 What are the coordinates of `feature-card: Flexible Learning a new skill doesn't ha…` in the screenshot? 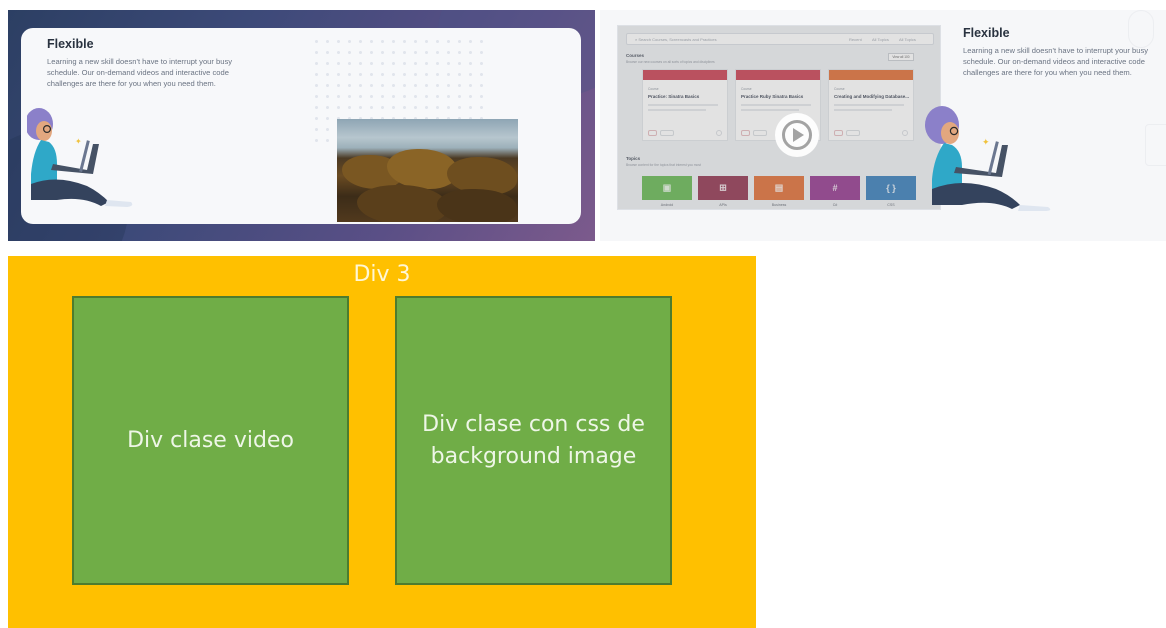 It's located at (301, 126).